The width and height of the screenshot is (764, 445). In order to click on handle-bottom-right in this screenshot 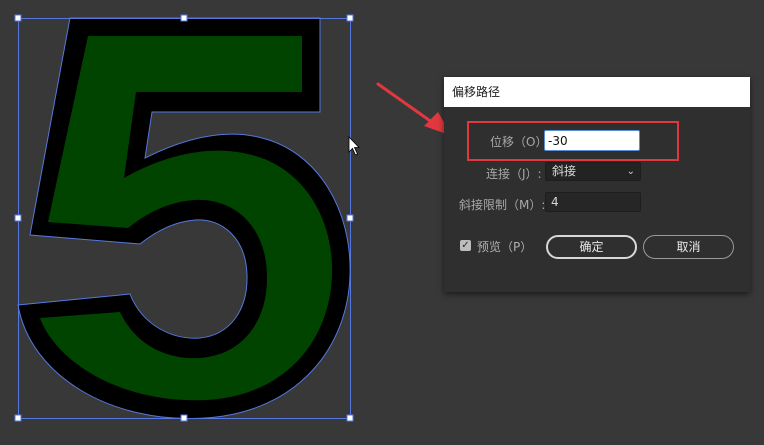, I will do `click(350, 418)`.